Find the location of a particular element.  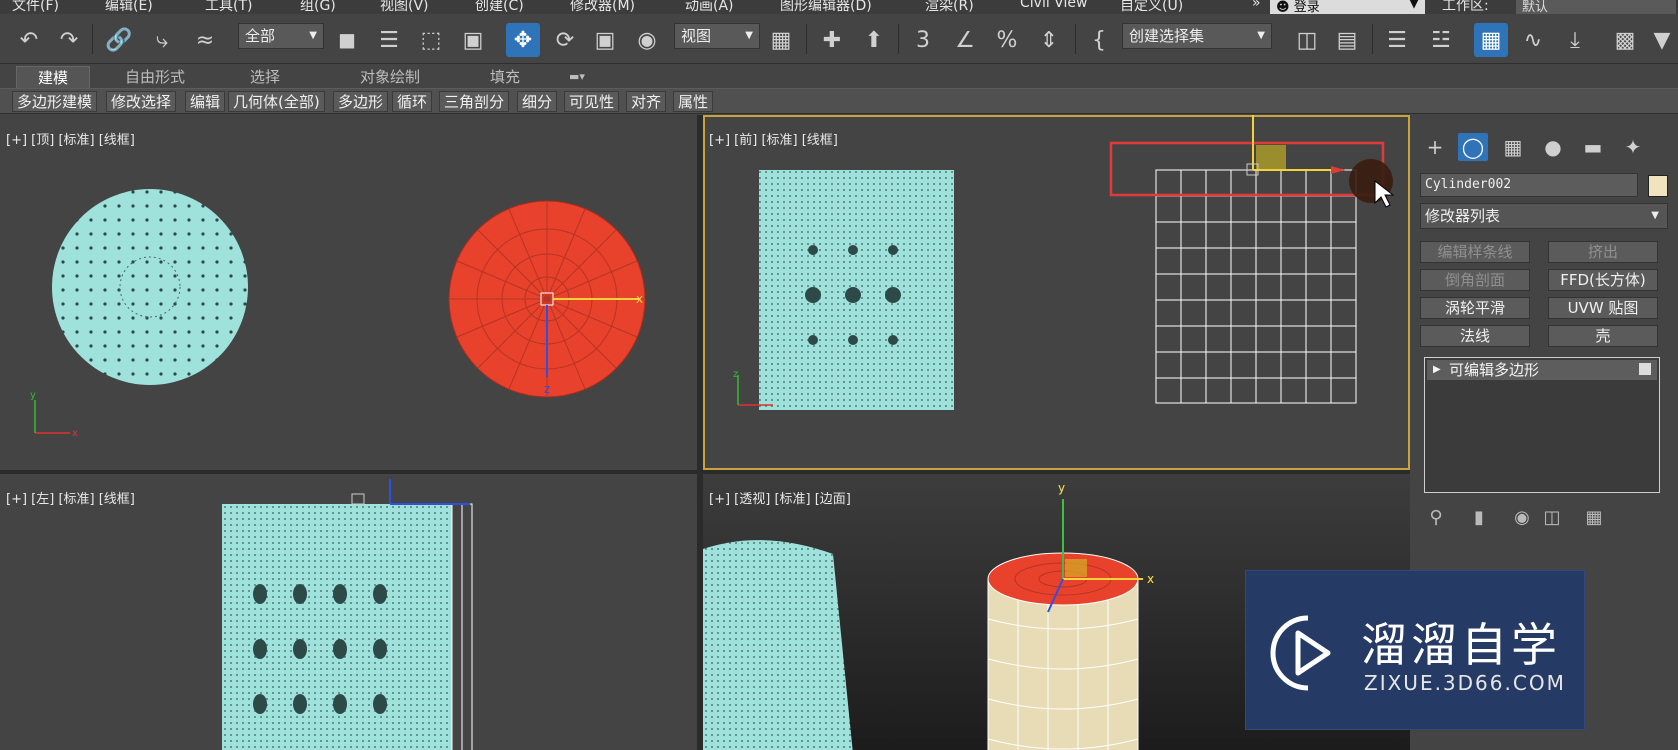

keyboard-shortcut-override-icon: ⬆ is located at coordinates (874, 40).